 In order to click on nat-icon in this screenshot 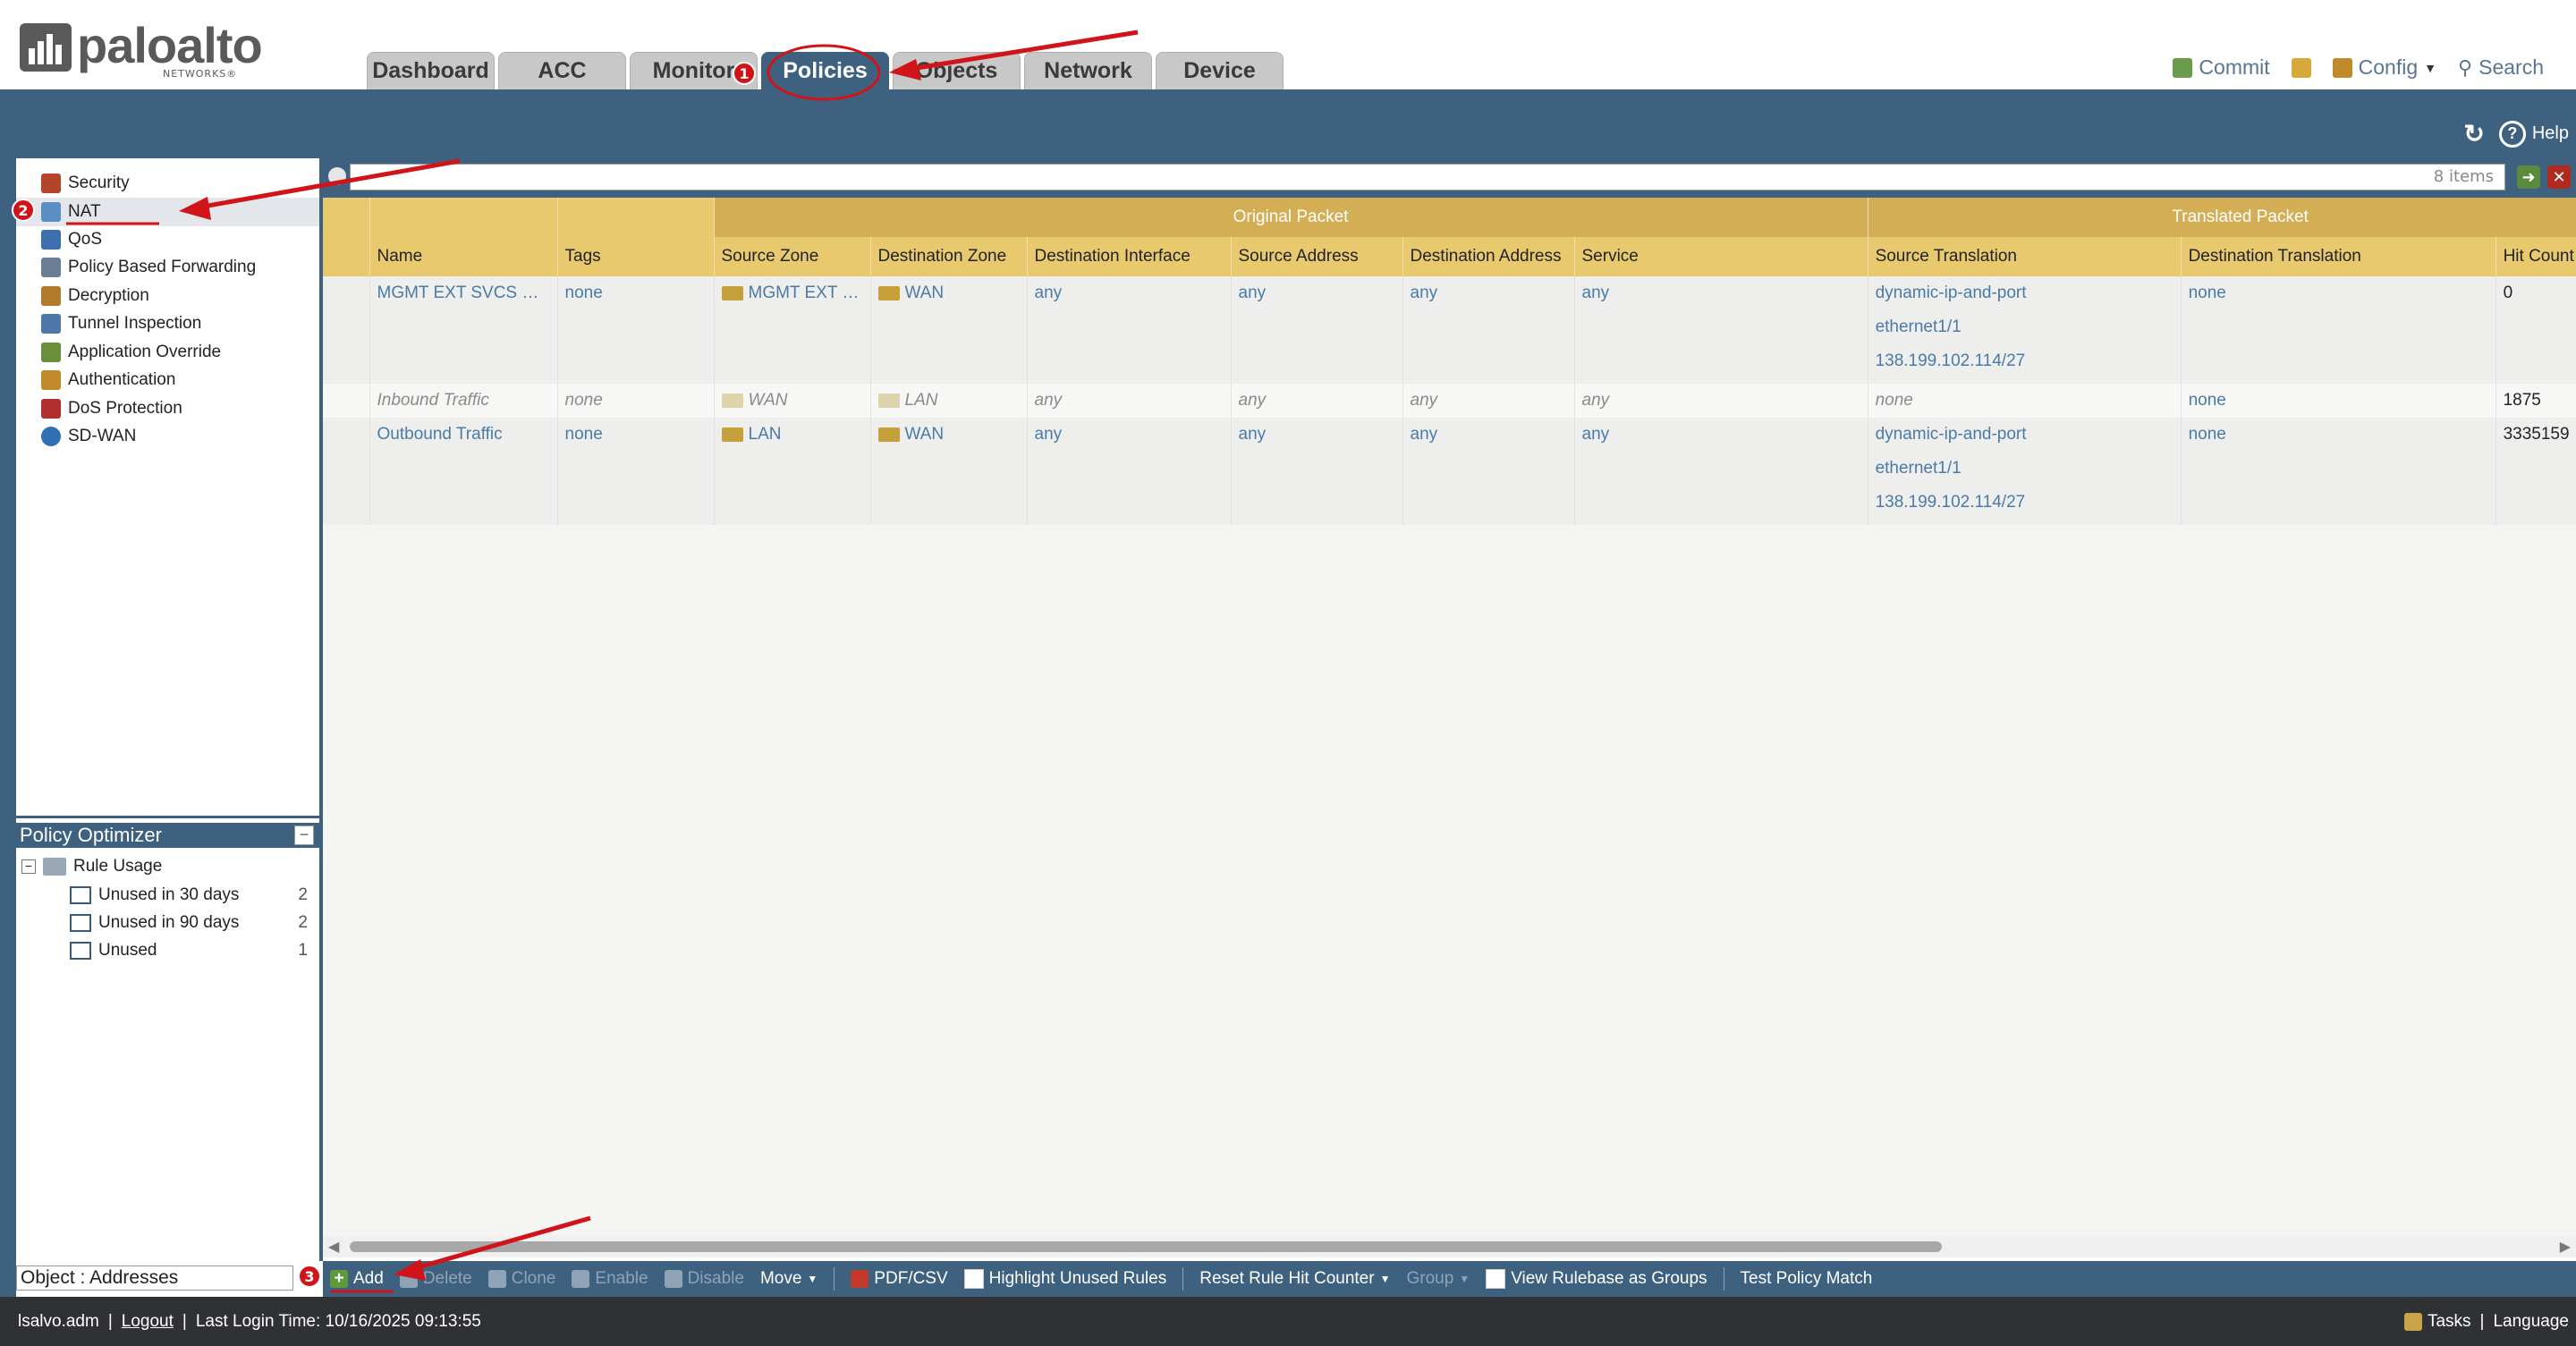, I will do `click(51, 212)`.